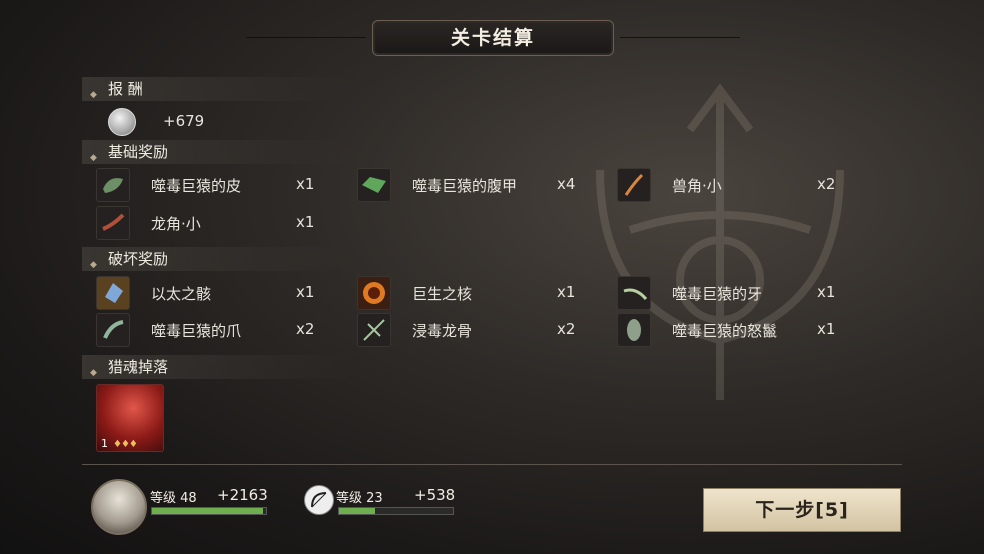  I want to click on section-break-label: 破坏奖励, so click(138, 259).